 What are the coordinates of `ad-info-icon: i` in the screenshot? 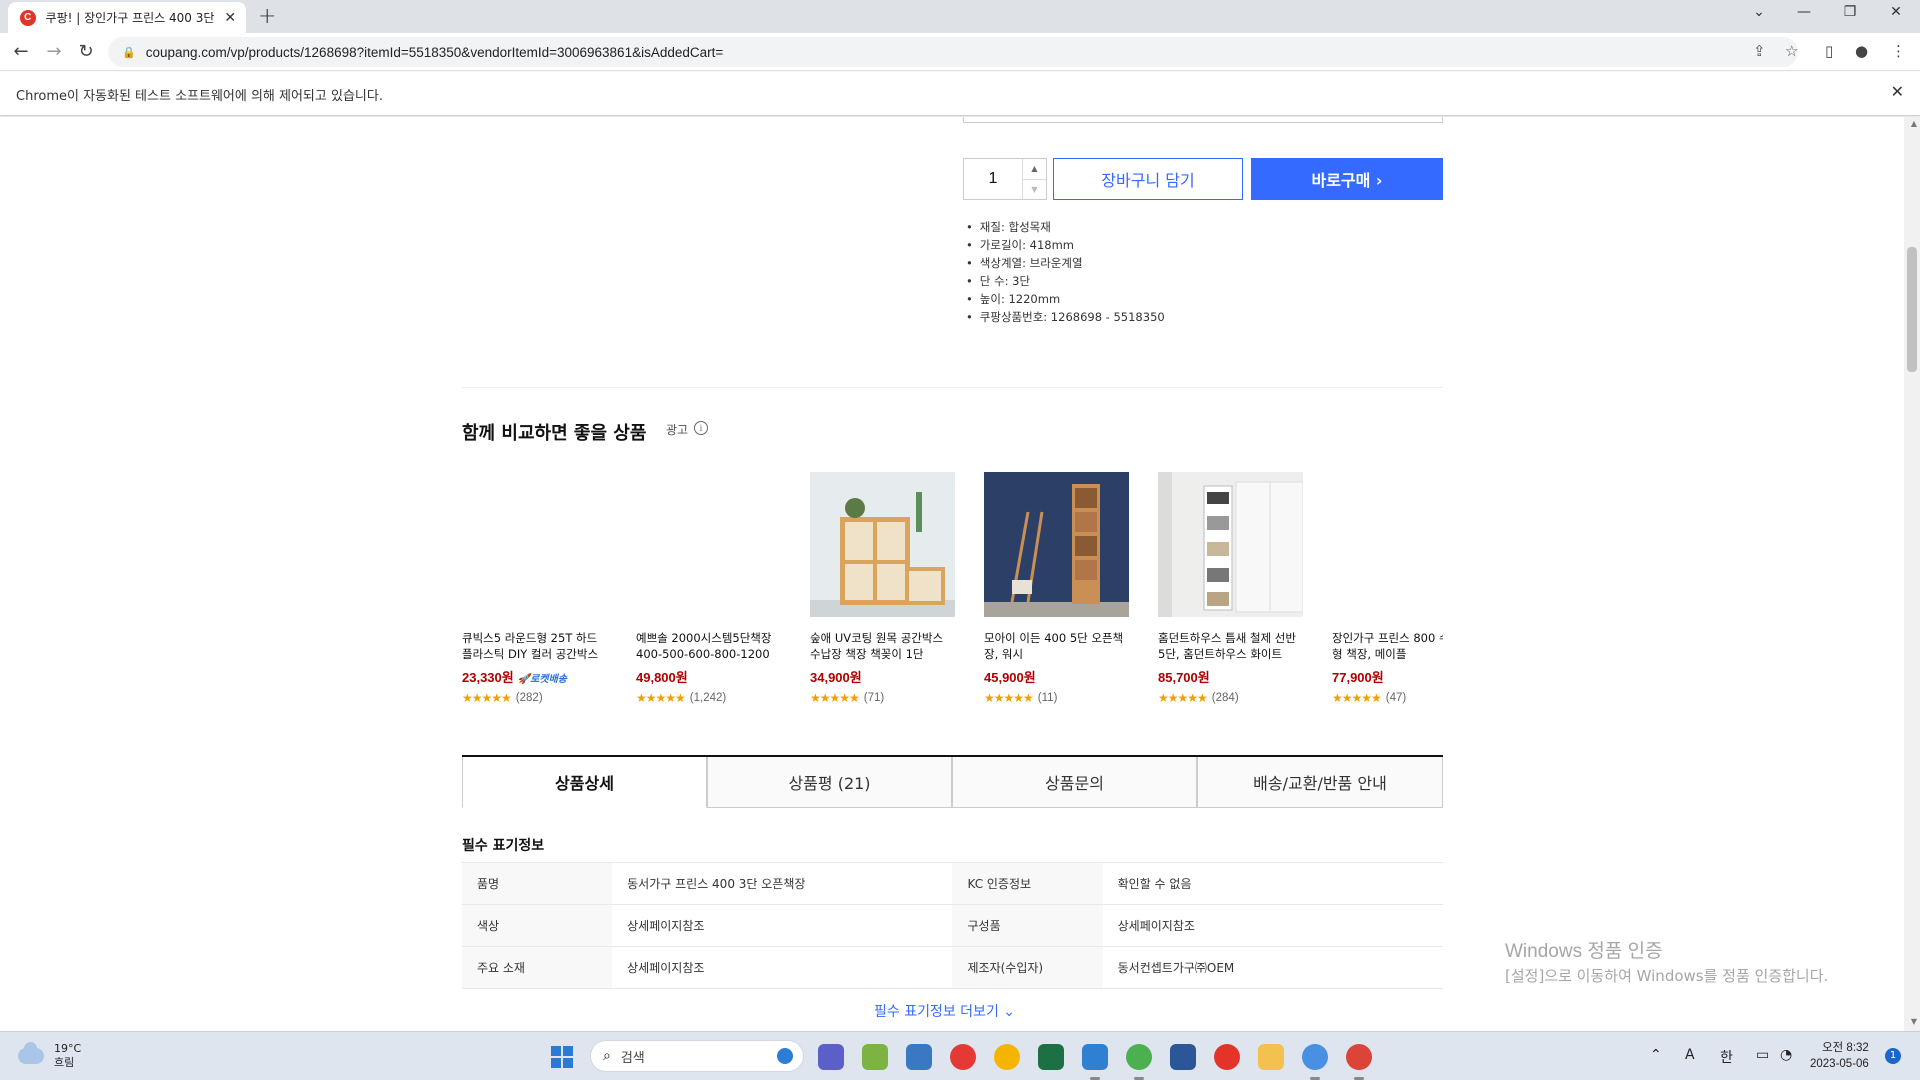 It's located at (701, 428).